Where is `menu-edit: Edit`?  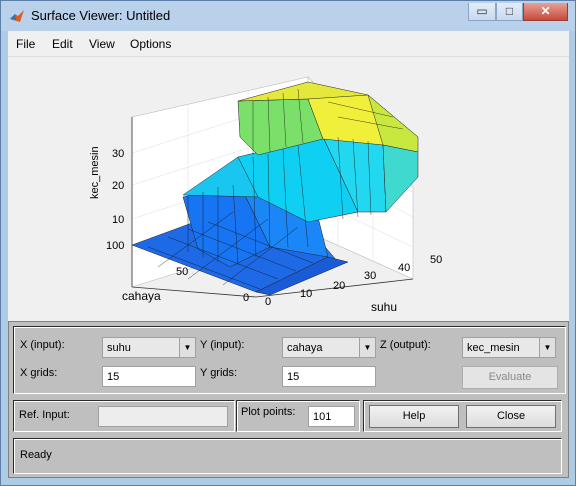
menu-edit: Edit is located at coordinates (62, 44).